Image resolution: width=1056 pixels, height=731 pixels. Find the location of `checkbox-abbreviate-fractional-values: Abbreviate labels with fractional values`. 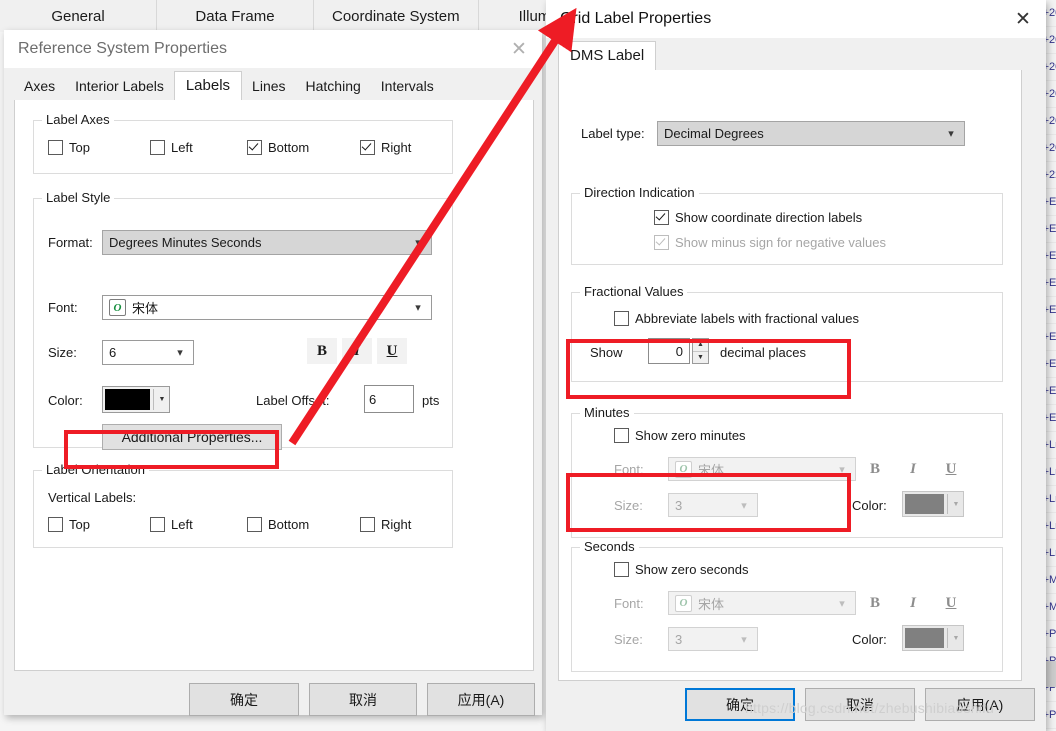

checkbox-abbreviate-fractional-values: Abbreviate labels with fractional values is located at coordinates (736, 318).